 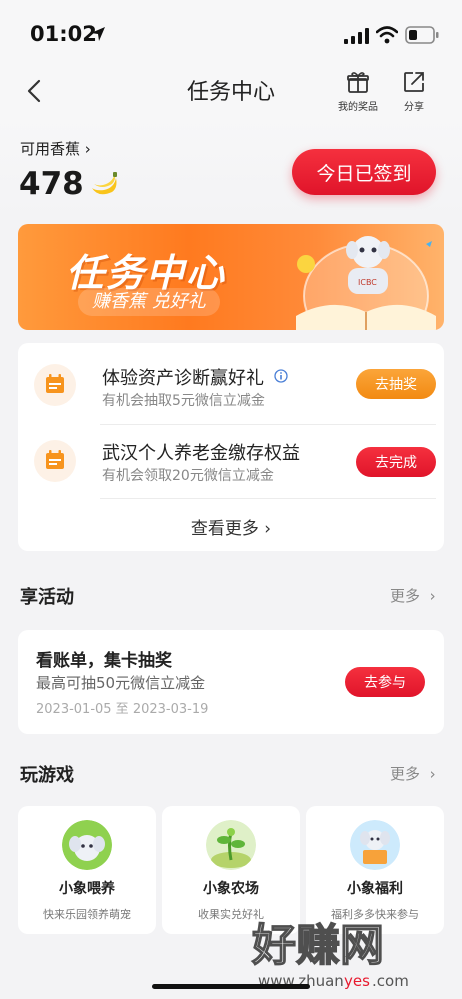 What do you see at coordinates (231, 889) in the screenshot?
I see `game-name: 小象农场` at bounding box center [231, 889].